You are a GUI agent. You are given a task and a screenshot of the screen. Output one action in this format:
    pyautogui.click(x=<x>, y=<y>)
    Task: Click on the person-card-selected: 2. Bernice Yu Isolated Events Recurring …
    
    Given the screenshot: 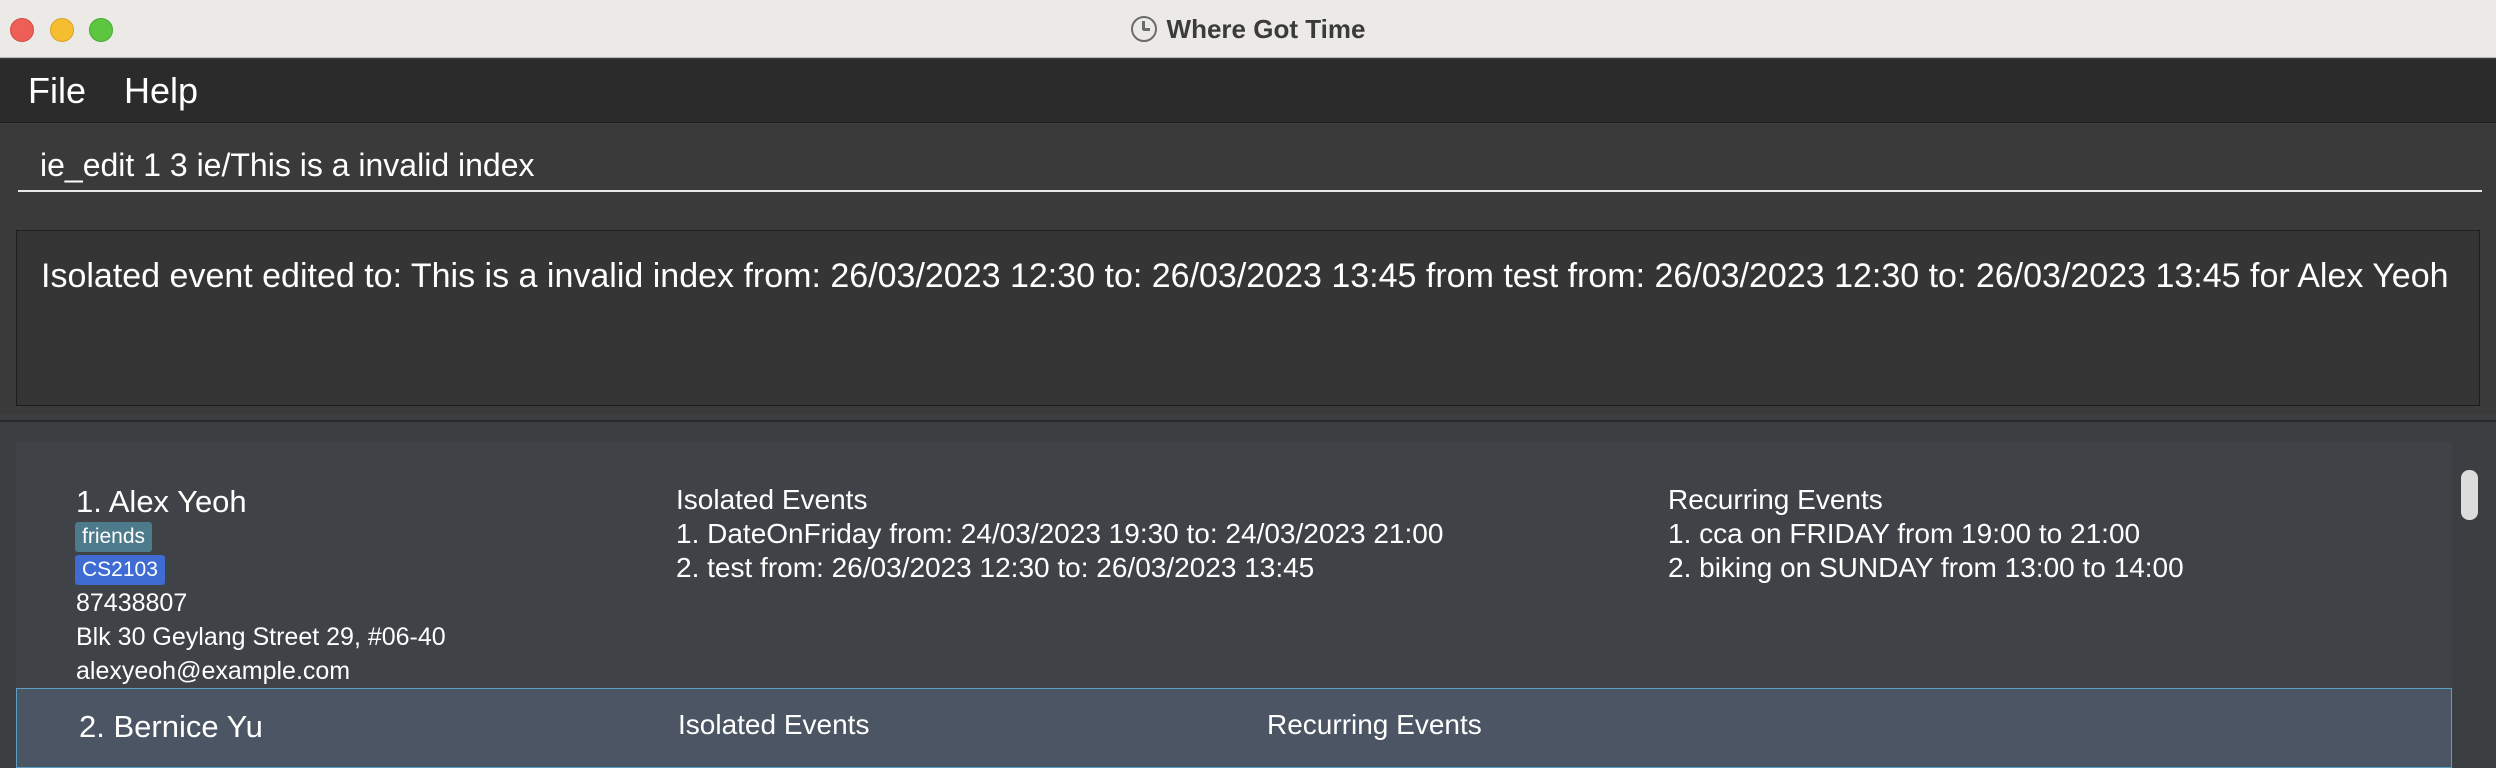 What is the action you would take?
    pyautogui.click(x=1234, y=728)
    